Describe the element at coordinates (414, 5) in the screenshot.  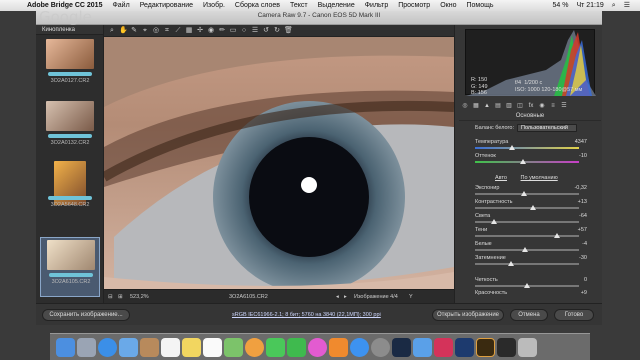
I see `menu-item-view: Просмотр` at that location.